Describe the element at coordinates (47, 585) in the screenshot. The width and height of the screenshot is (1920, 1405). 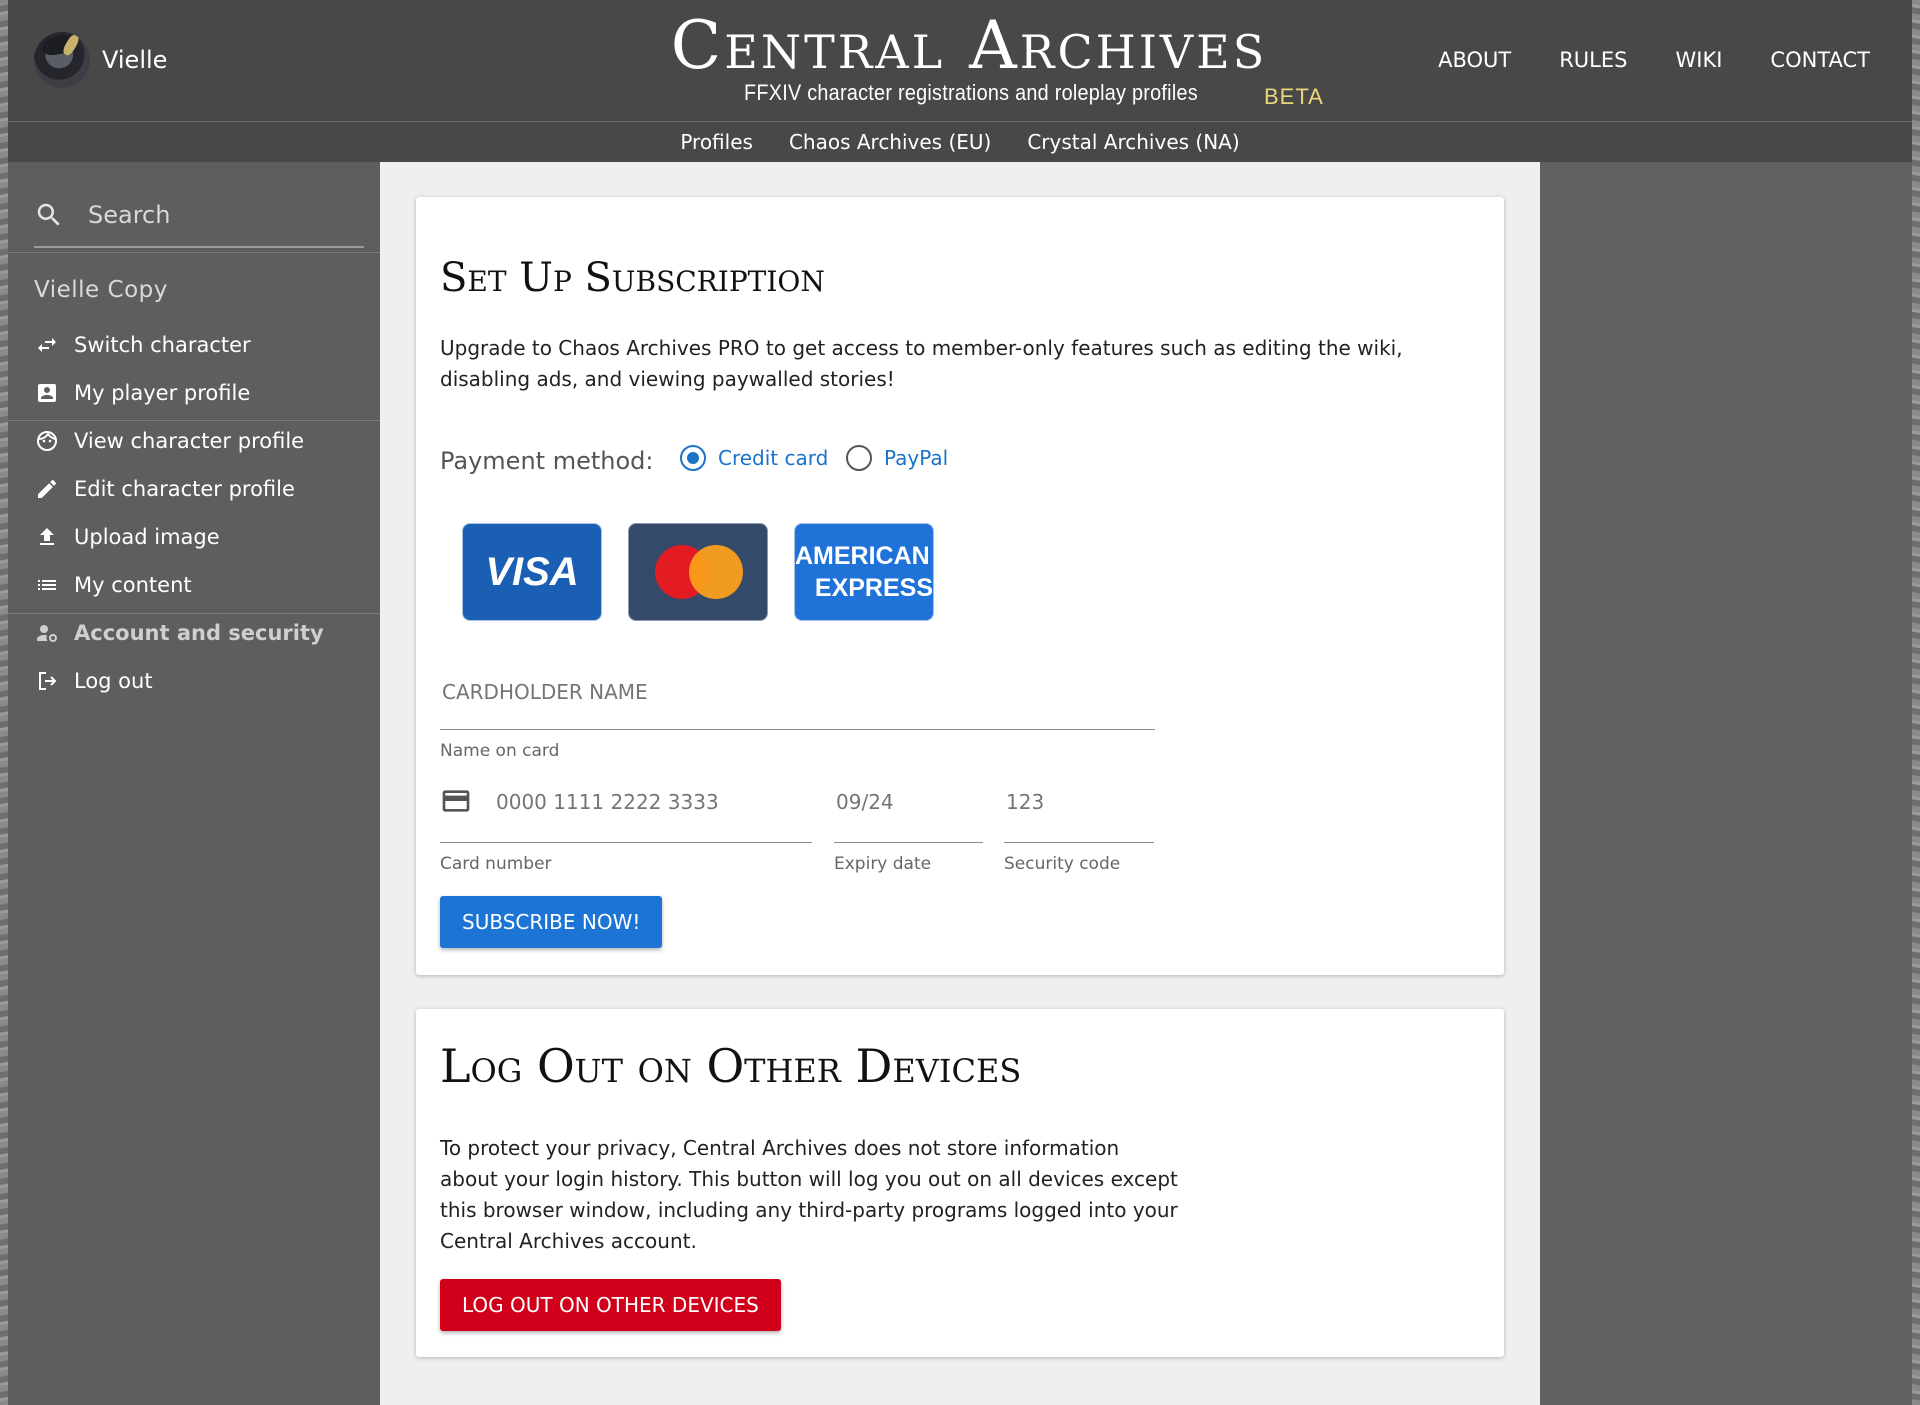
I see `list-icon` at that location.